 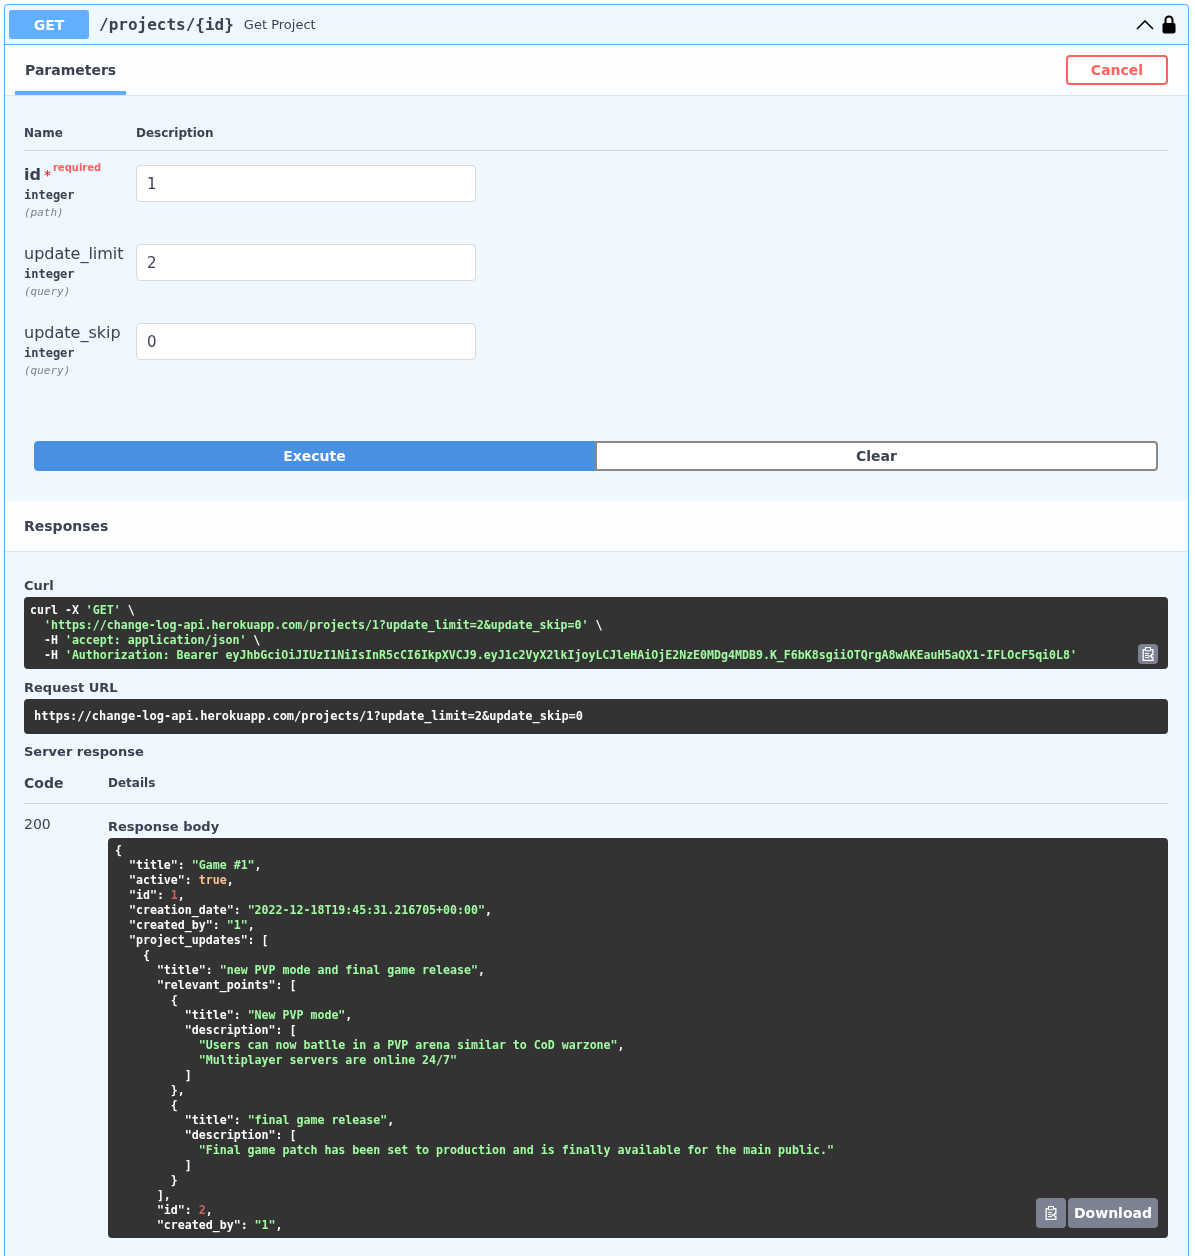 What do you see at coordinates (132, 783) in the screenshot?
I see `column-header: Details` at bounding box center [132, 783].